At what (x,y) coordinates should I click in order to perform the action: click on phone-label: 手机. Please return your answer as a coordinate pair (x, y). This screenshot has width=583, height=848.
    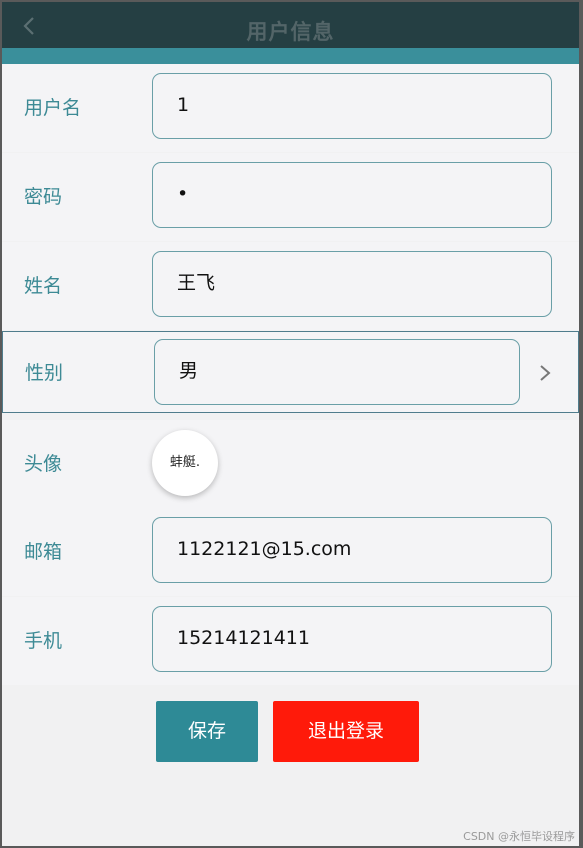
    Looking at the image, I should click on (43, 641).